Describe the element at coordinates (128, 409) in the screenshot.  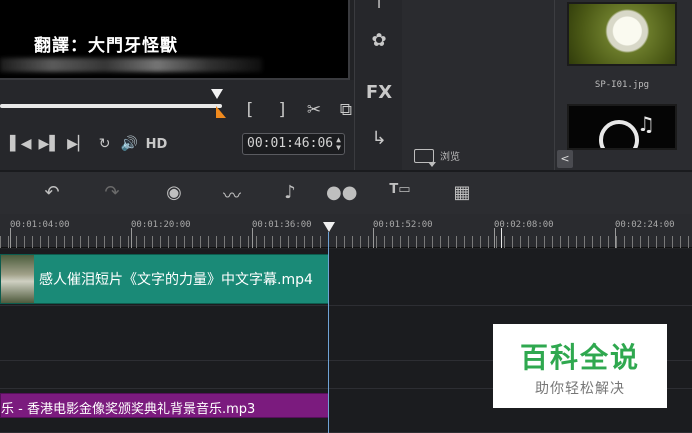
I see `audio-clip-label: 乐 - 香港电影金像奖颁奖典礼背景音乐.mp3` at that location.